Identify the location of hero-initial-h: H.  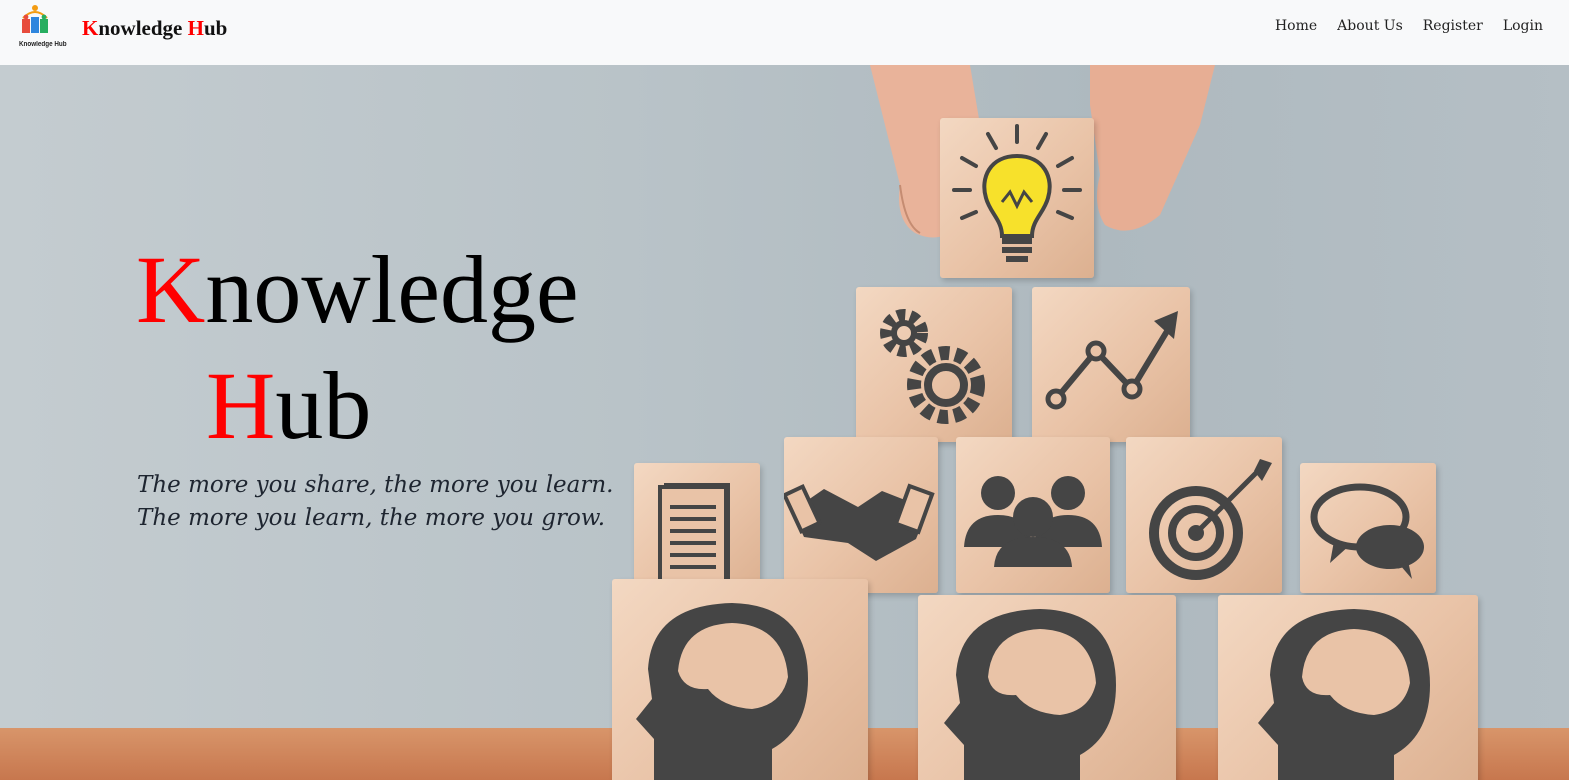
(241, 405).